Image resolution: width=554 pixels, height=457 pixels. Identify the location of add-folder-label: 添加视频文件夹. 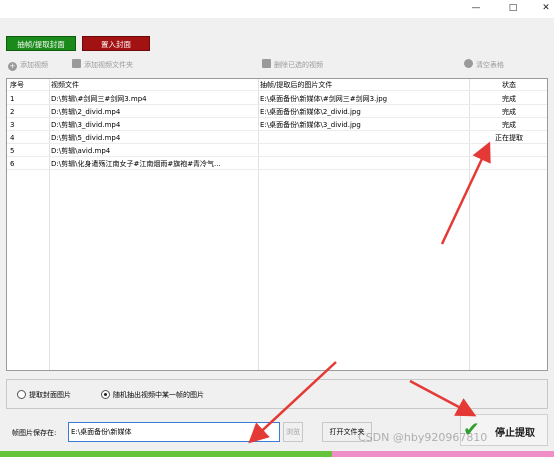
(108, 65).